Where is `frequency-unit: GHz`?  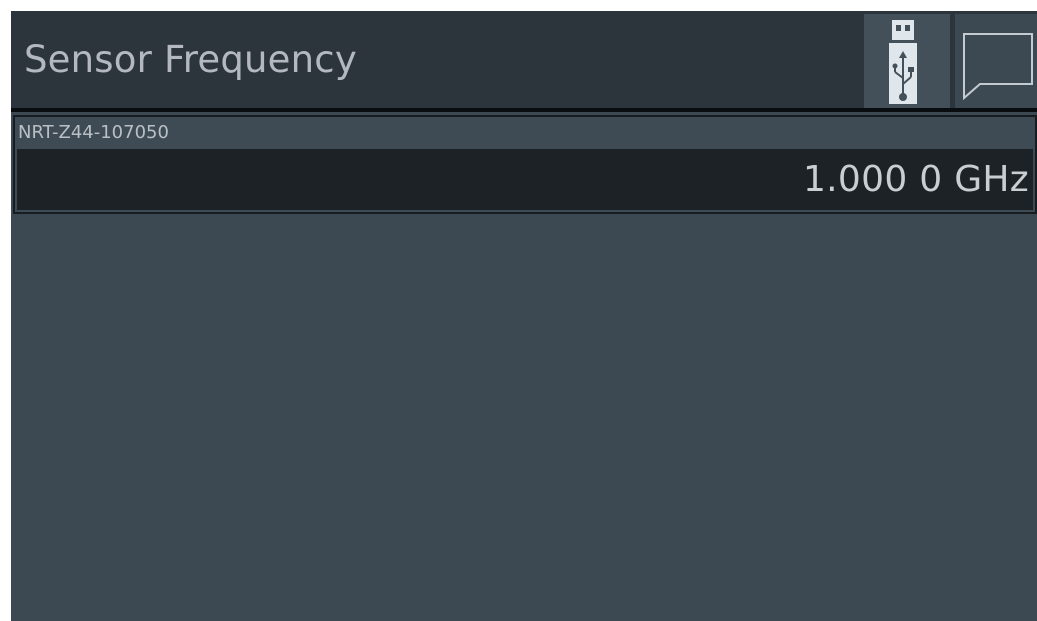
frequency-unit: GHz is located at coordinates (991, 179).